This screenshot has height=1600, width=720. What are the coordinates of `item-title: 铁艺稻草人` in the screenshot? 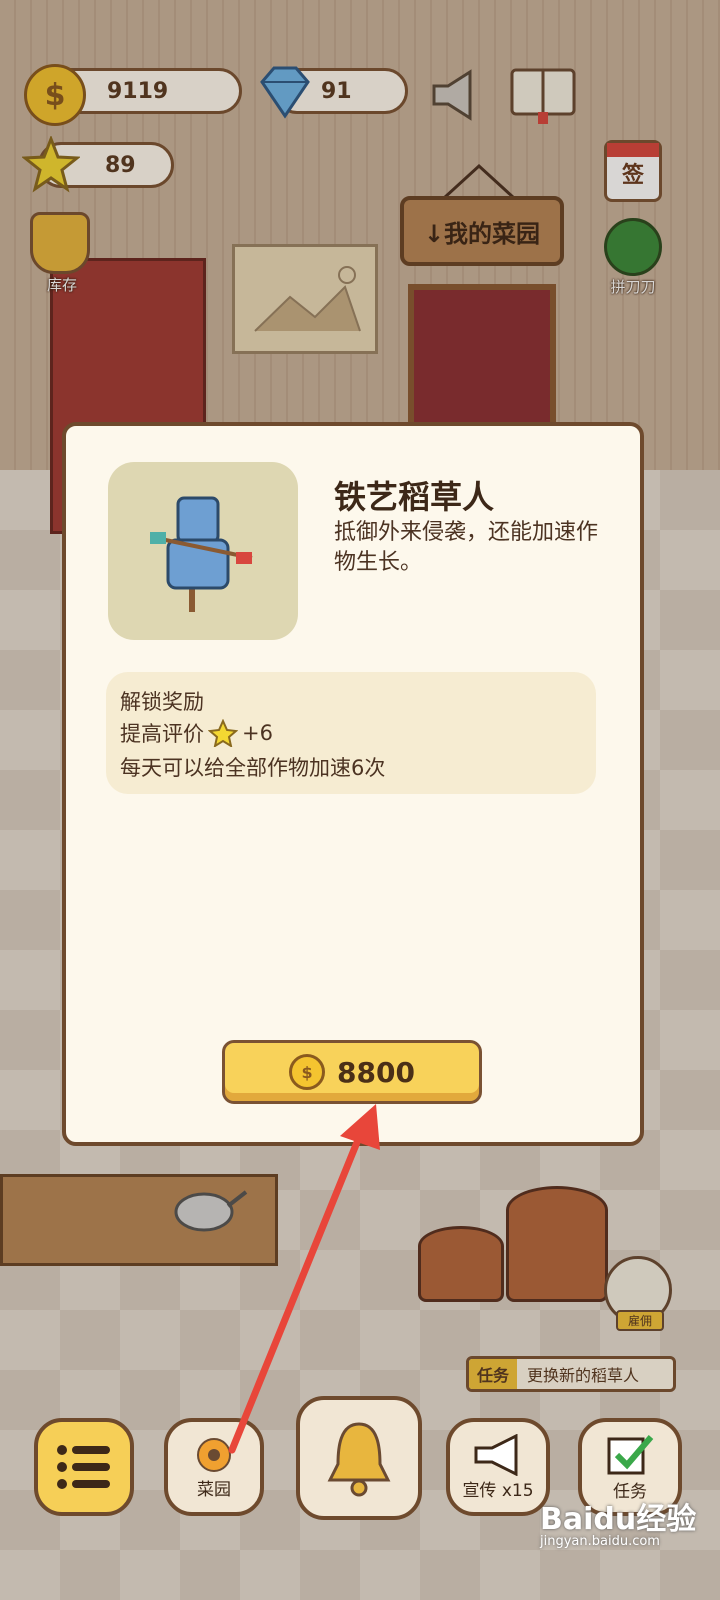 It's located at (414, 497).